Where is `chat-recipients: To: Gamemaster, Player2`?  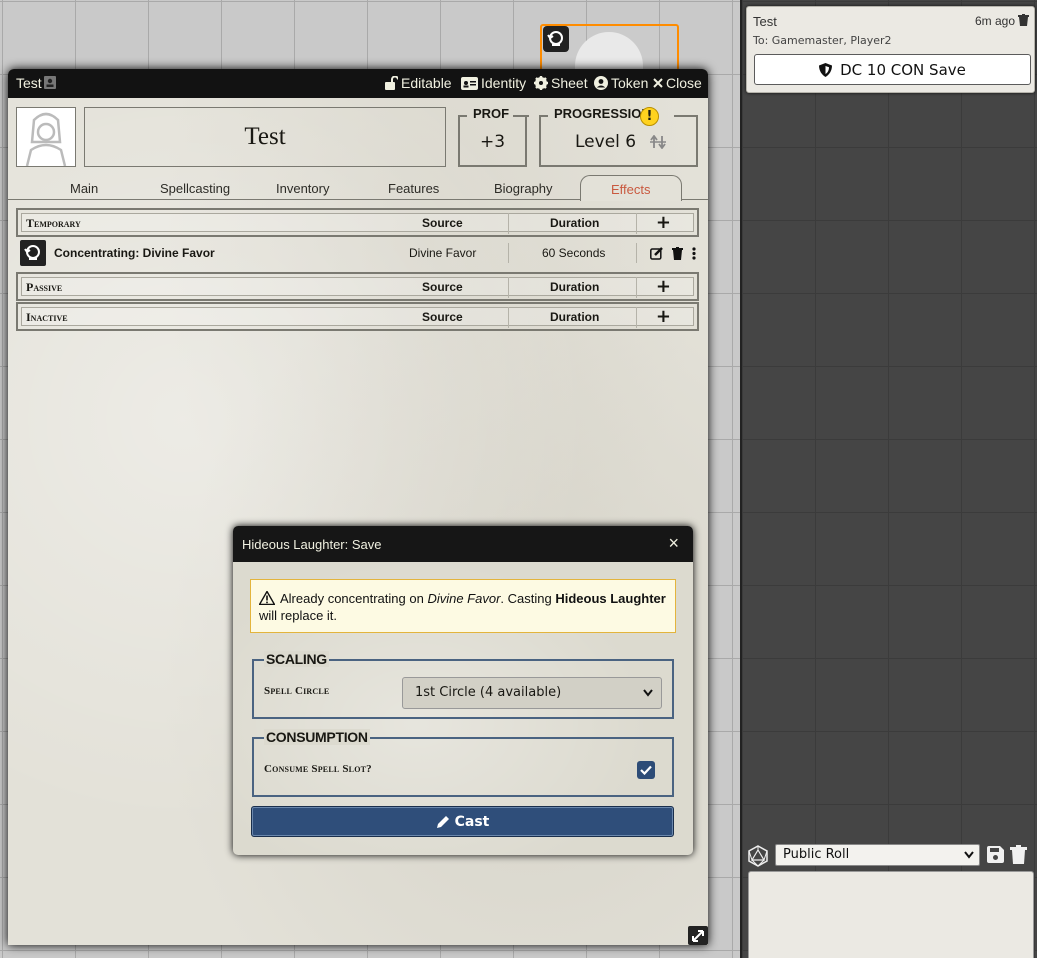 chat-recipients: To: Gamemaster, Player2 is located at coordinates (822, 40).